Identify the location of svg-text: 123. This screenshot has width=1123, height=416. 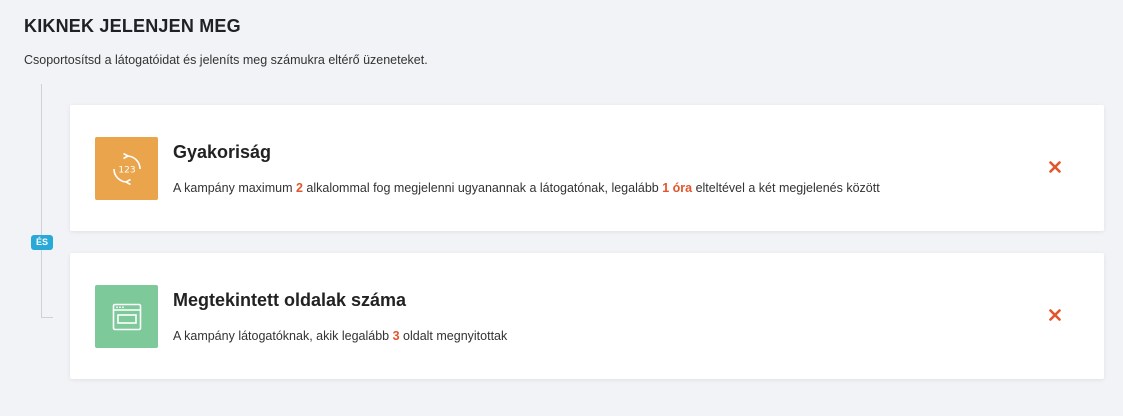
(126, 170).